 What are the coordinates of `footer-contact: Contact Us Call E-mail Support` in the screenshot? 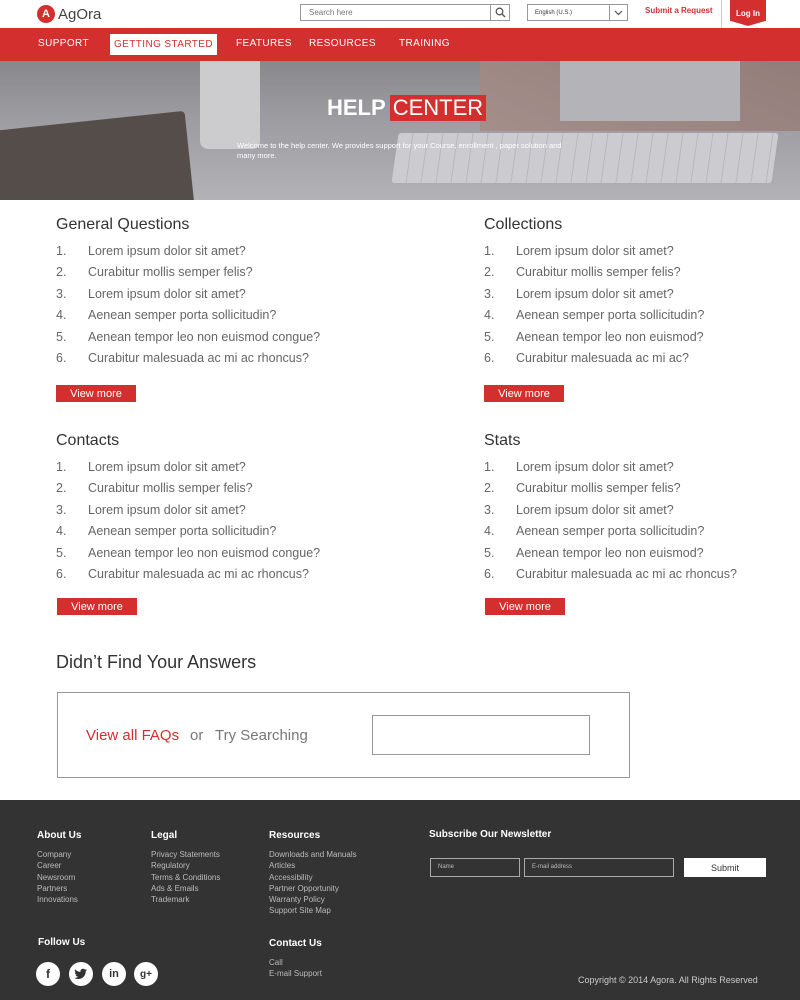 It's located at (295, 959).